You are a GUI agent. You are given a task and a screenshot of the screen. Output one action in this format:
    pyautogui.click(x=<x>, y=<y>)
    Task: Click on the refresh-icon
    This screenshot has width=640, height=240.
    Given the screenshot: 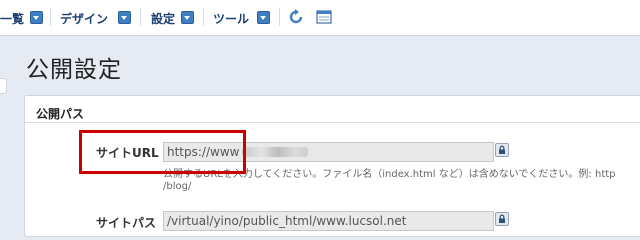 What is the action you would take?
    pyautogui.click(x=296, y=17)
    